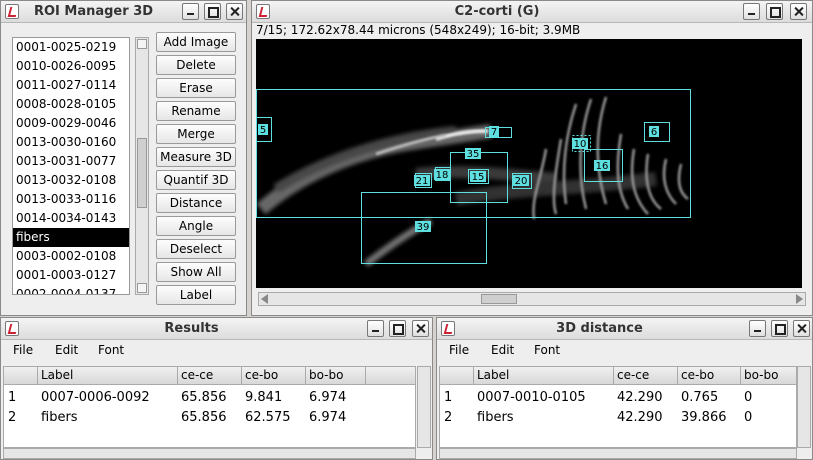  What do you see at coordinates (196, 249) in the screenshot?
I see `deselect-button: Deselect` at bounding box center [196, 249].